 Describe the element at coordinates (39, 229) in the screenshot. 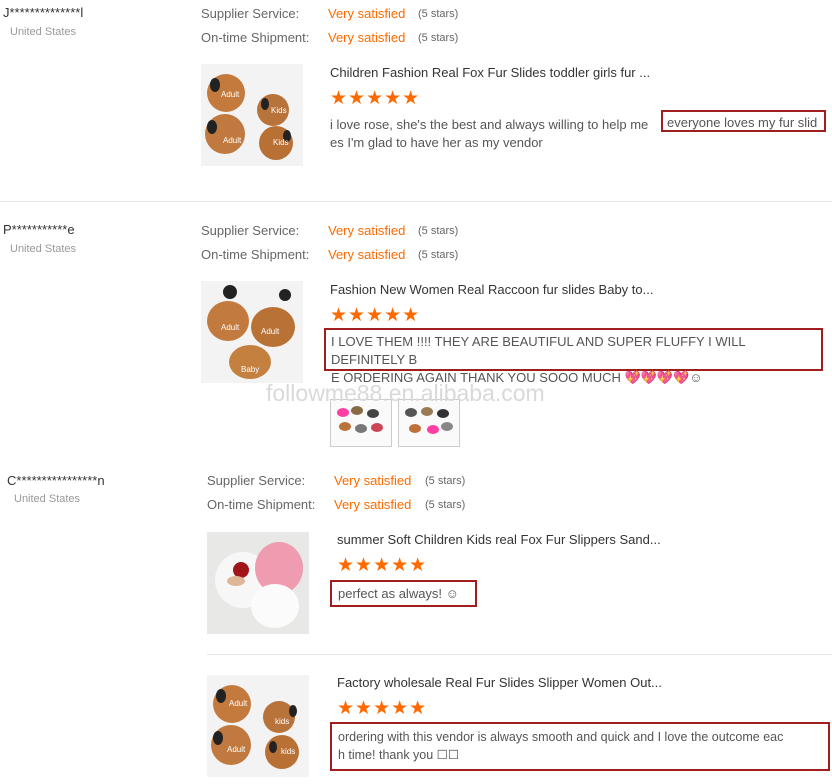

I see `buyer-name: P***********e` at that location.